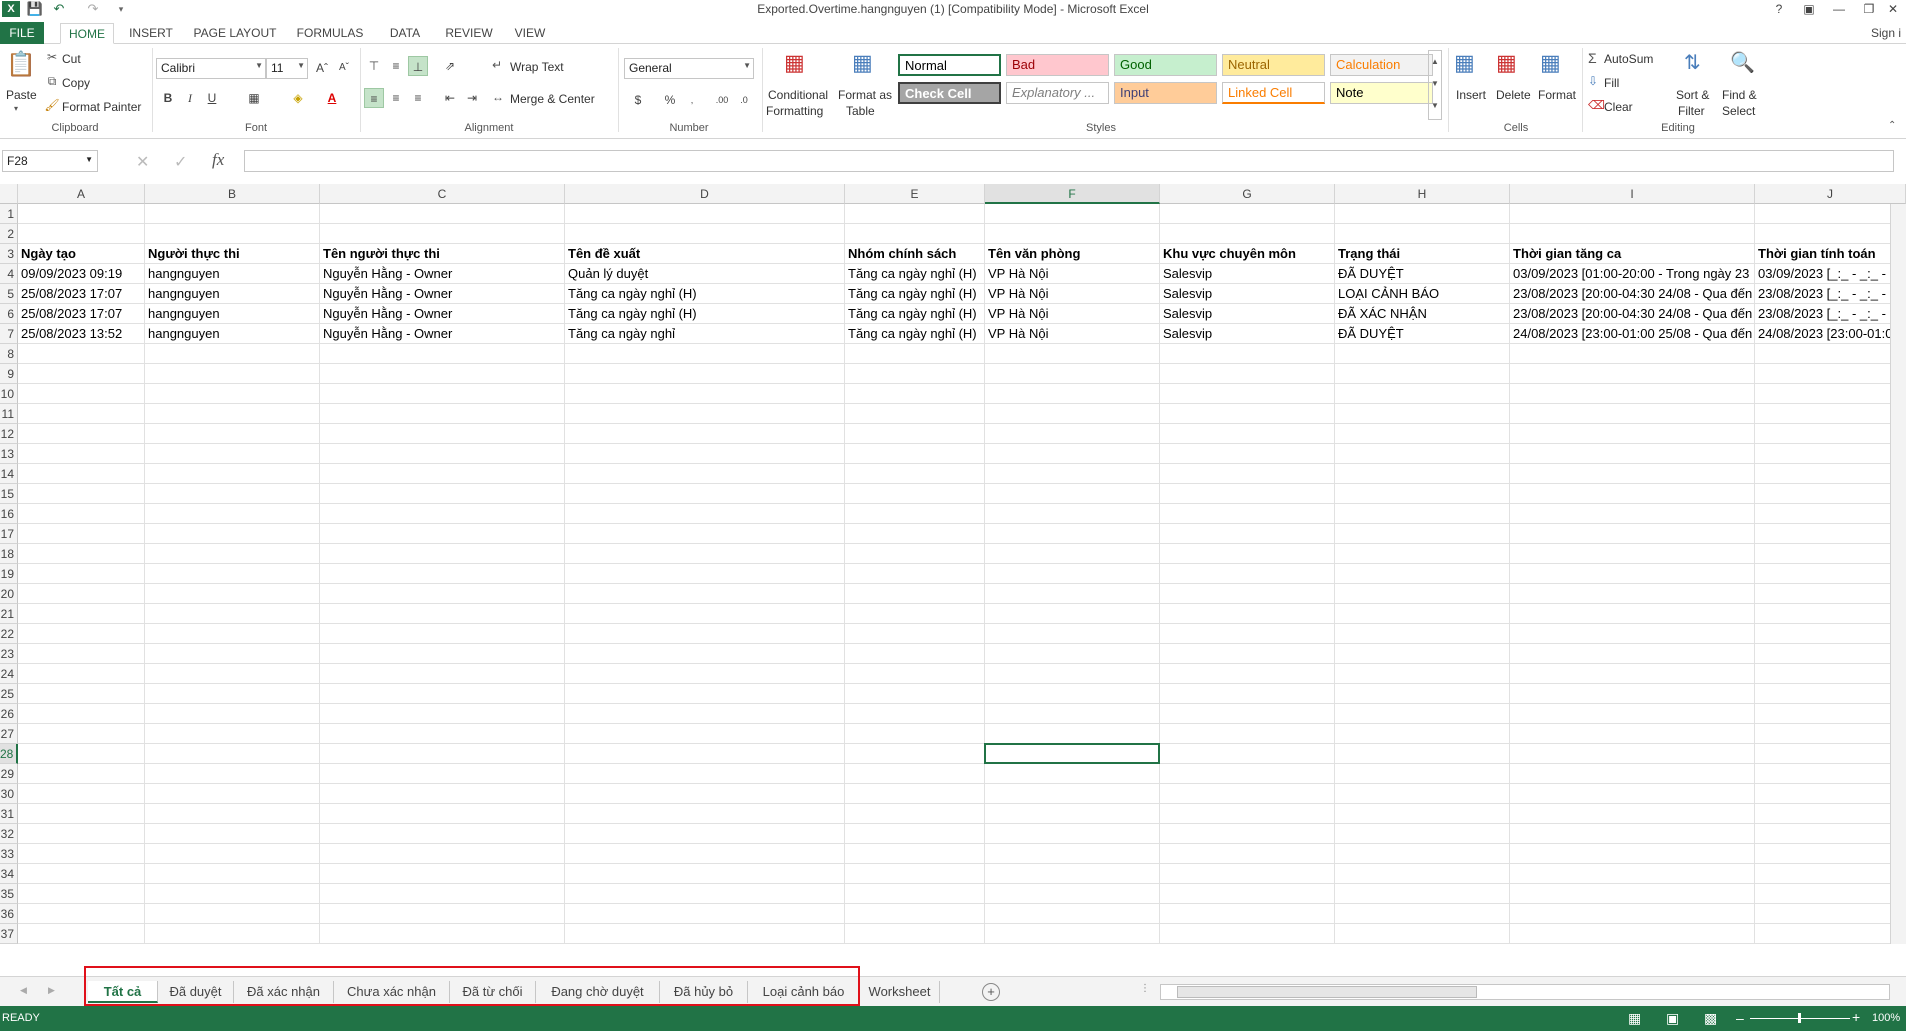 Image resolution: width=1906 pixels, height=1031 pixels. Describe the element at coordinates (81, 194) in the screenshot. I see `column-header-a: A` at that location.